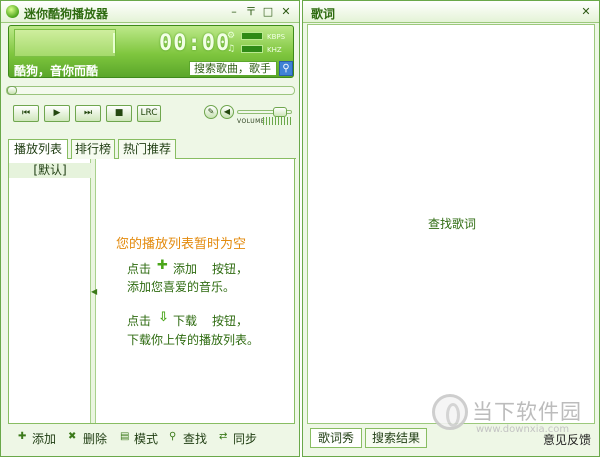 The width and height of the screenshot is (600, 457). I want to click on hint-add-suffix: 按钮，, so click(230, 269).